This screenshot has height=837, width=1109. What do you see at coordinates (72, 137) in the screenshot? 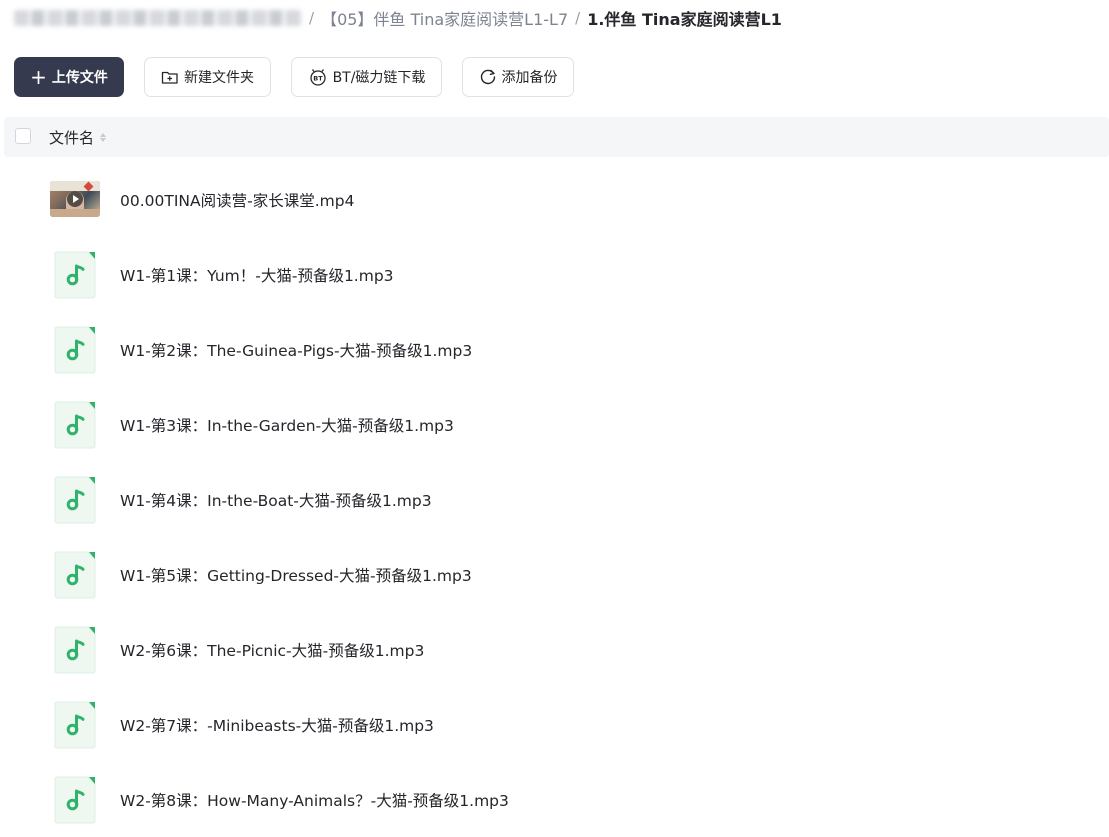
I see `column-header-filename-label: 文件名` at bounding box center [72, 137].